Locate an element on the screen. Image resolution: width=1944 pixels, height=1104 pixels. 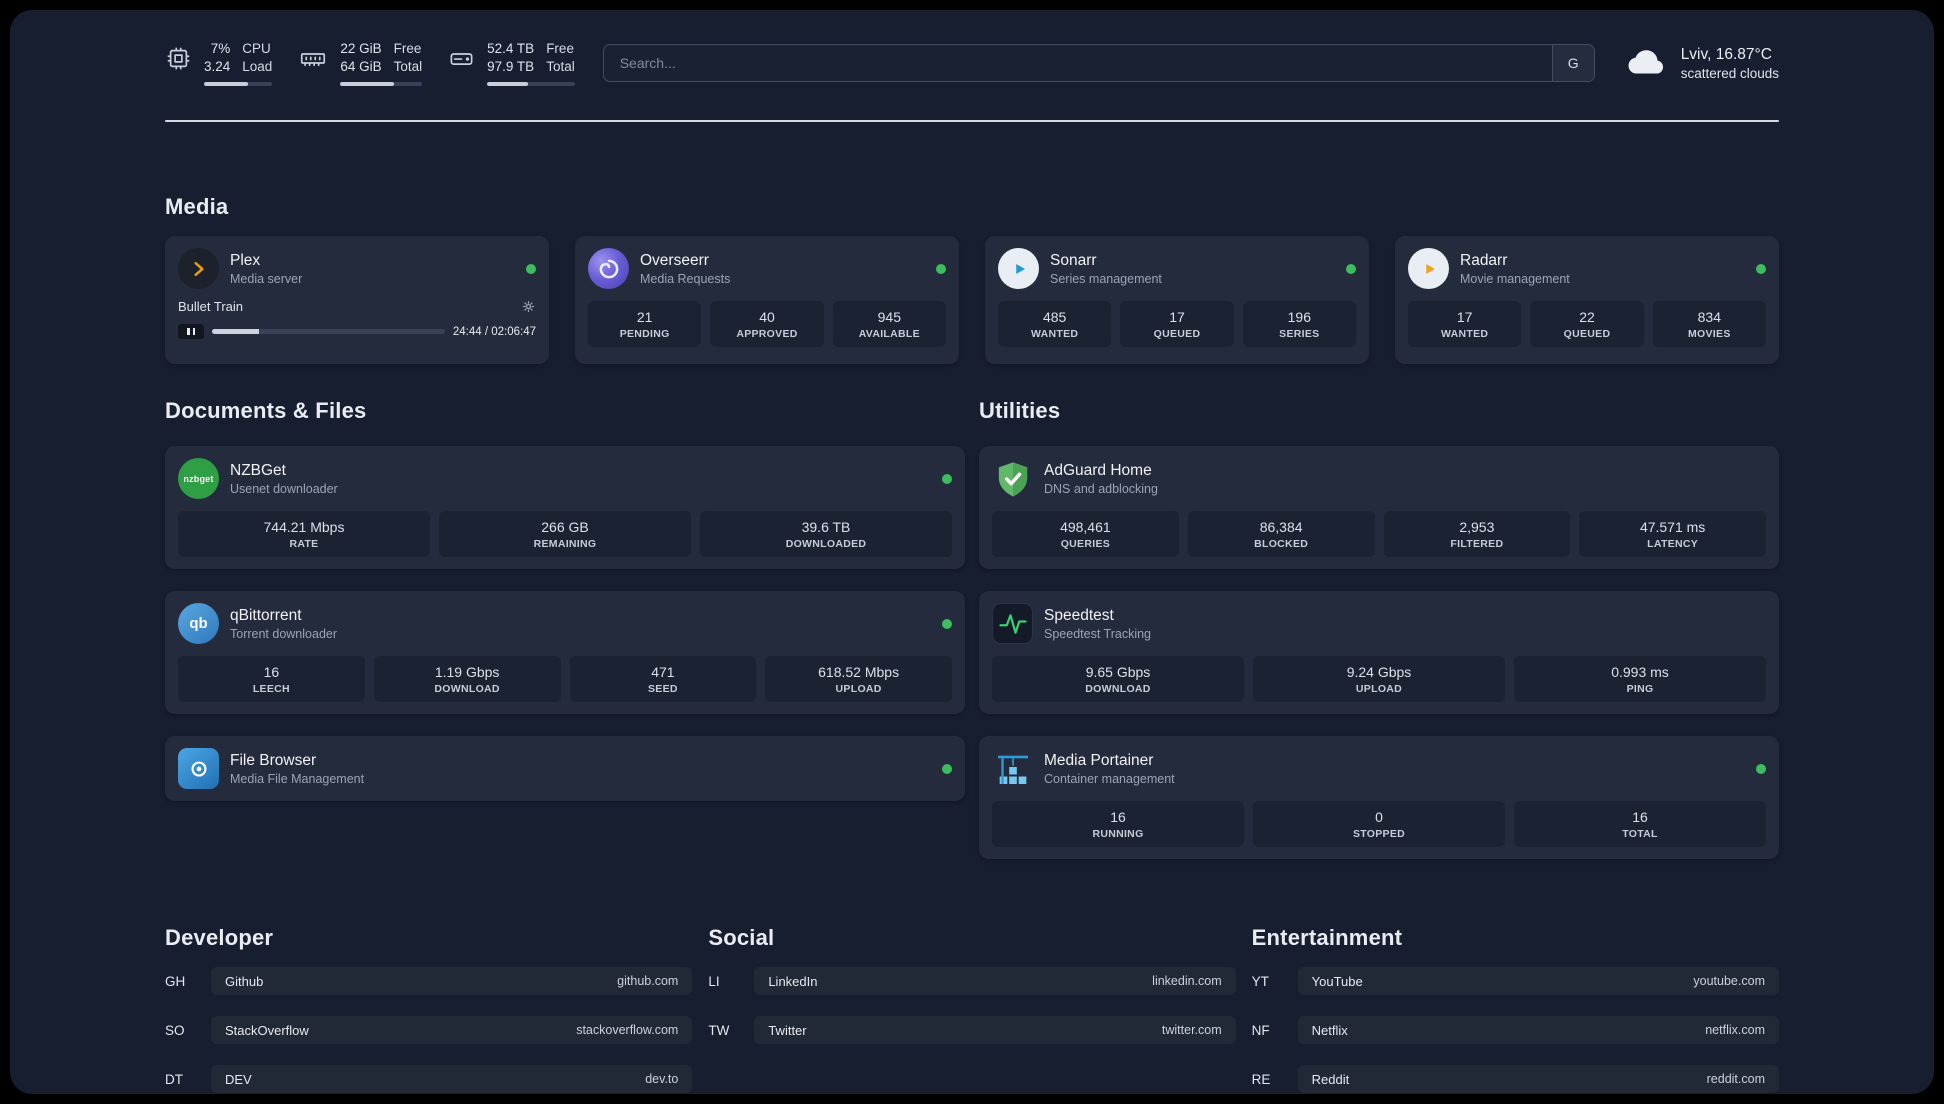
stat-label: PENDING is located at coordinates (644, 334).